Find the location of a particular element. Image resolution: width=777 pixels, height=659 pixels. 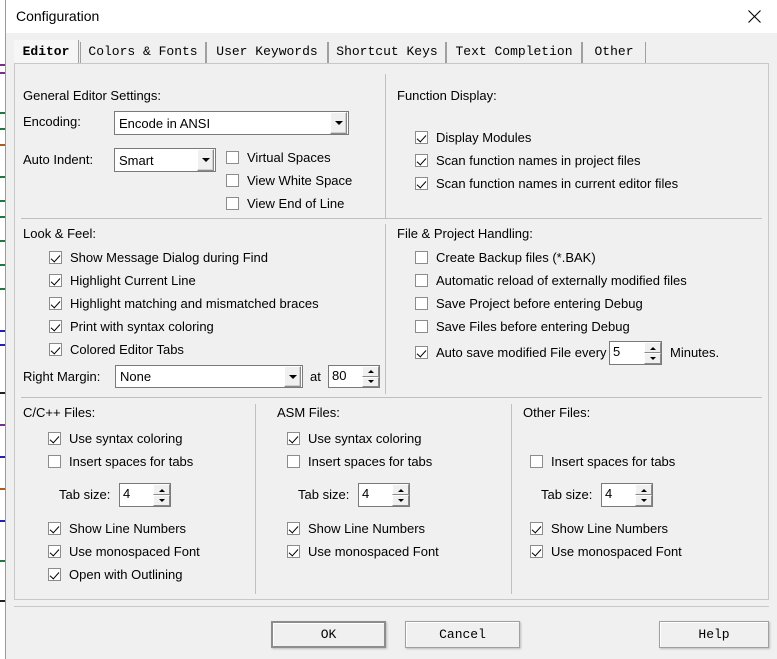

c-tab-size-value: 4 is located at coordinates (127, 493).